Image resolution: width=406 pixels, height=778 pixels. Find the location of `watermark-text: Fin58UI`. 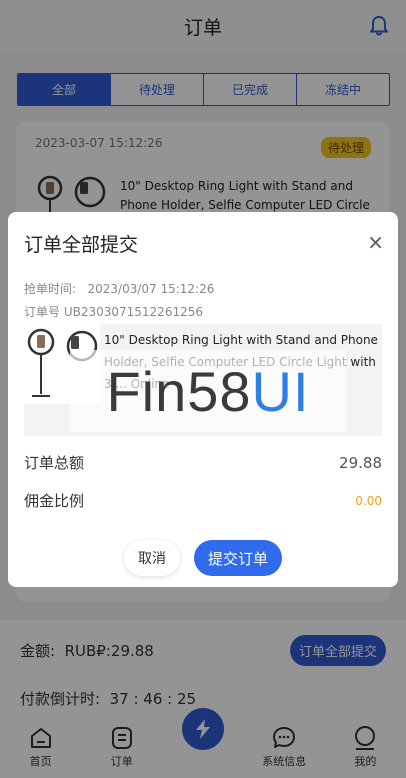

watermark-text: Fin58UI is located at coordinates (207, 391).